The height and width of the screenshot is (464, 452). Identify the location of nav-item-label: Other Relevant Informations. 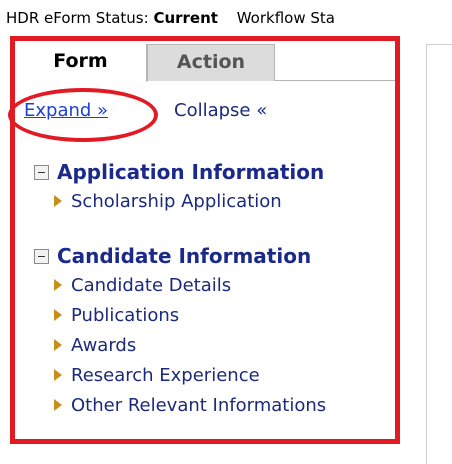
(198, 405).